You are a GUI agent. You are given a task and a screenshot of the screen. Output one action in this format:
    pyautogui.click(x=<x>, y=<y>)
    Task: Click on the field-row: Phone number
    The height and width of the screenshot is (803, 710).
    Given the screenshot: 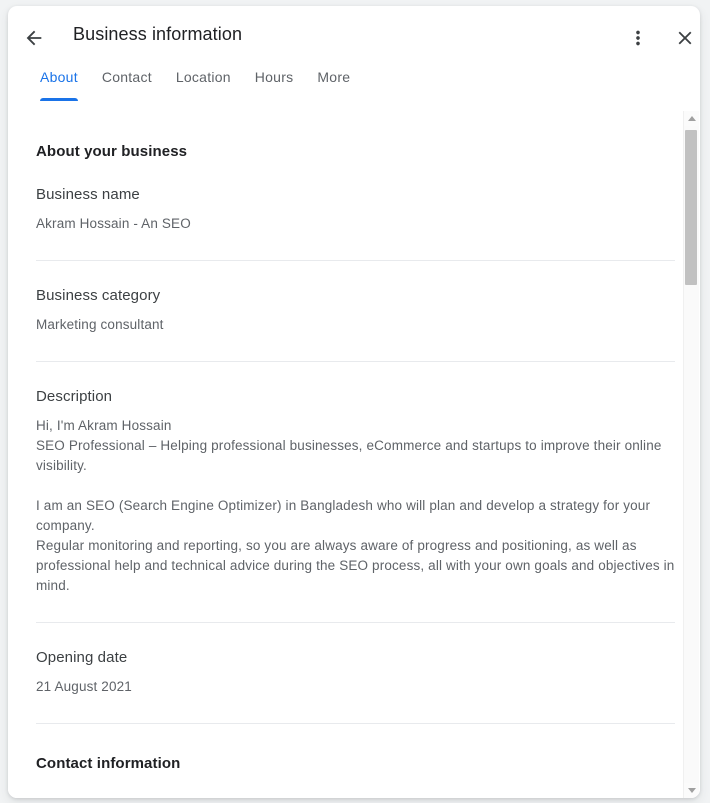 What is the action you would take?
    pyautogui.click(x=358, y=785)
    